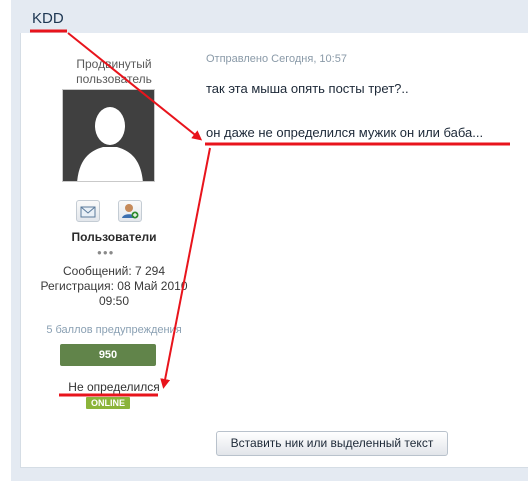 This screenshot has height=481, width=528. Describe the element at coordinates (185, 268) in the screenshot. I see `arrow-post-to-gender` at that location.